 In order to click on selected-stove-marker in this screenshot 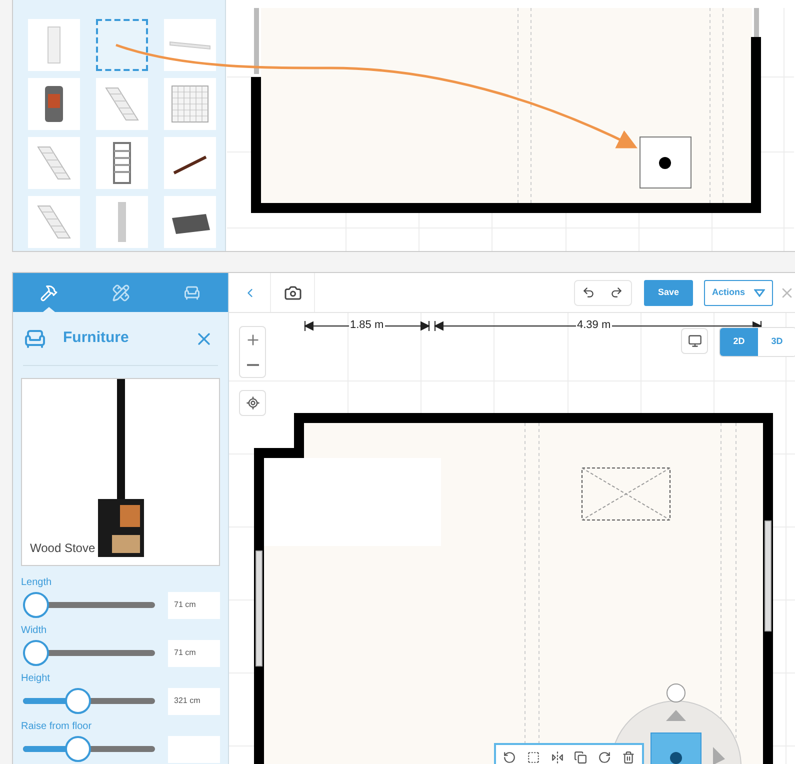, I will do `click(676, 748)`.